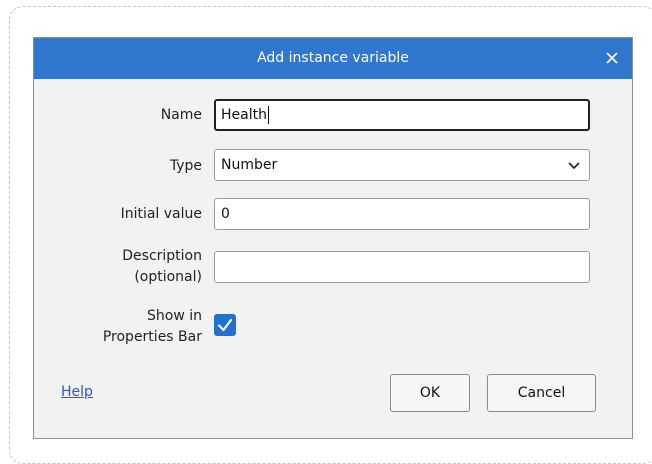 The width and height of the screenshot is (652, 464). I want to click on chevron-down-icon, so click(574, 166).